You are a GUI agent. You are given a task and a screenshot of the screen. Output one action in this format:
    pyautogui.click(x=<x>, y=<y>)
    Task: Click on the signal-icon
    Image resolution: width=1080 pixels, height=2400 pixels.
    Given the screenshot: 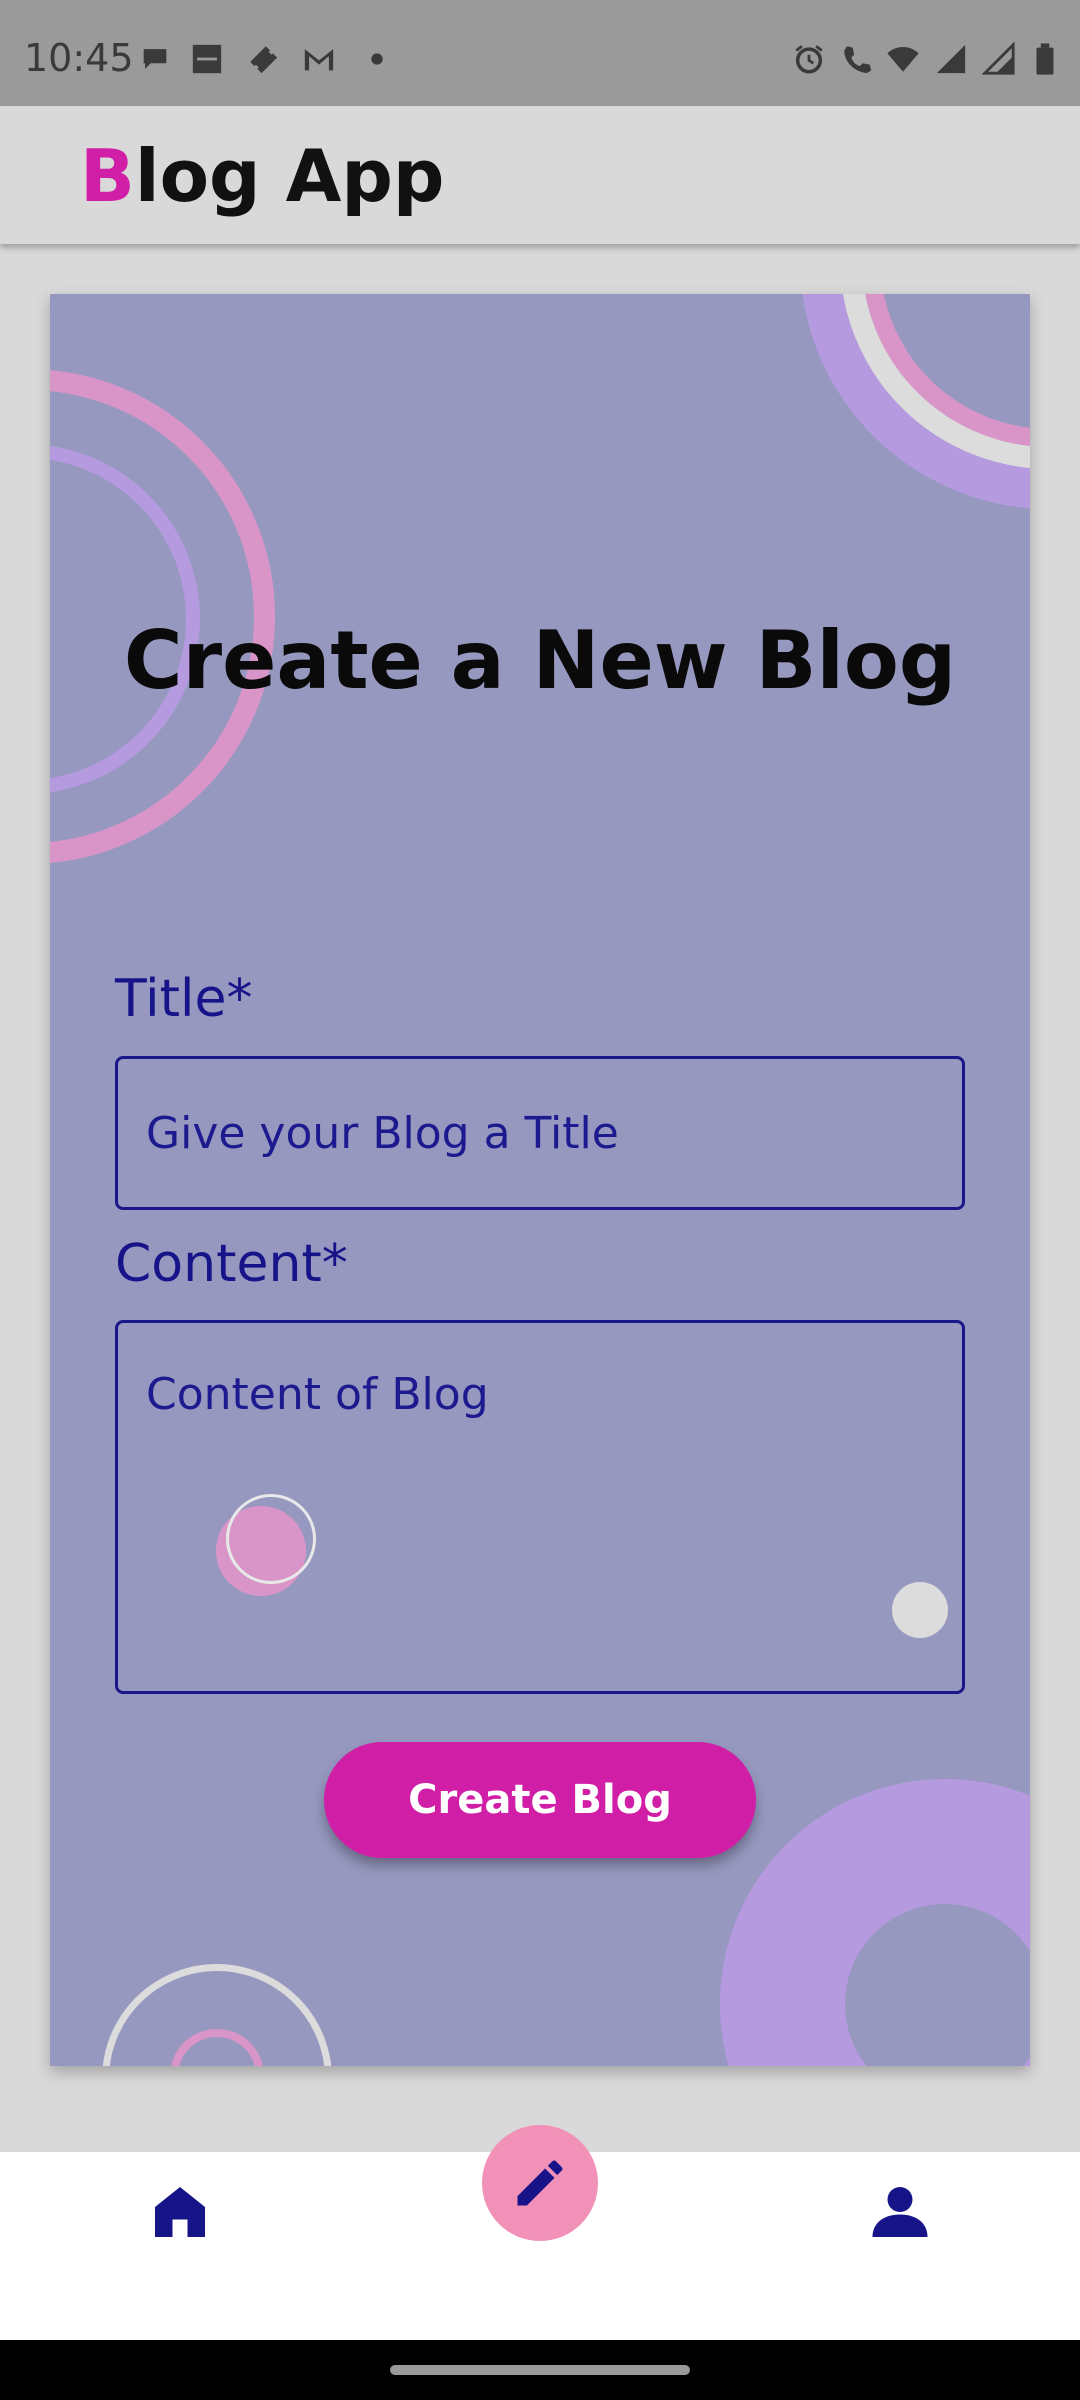 What is the action you would take?
    pyautogui.click(x=951, y=59)
    